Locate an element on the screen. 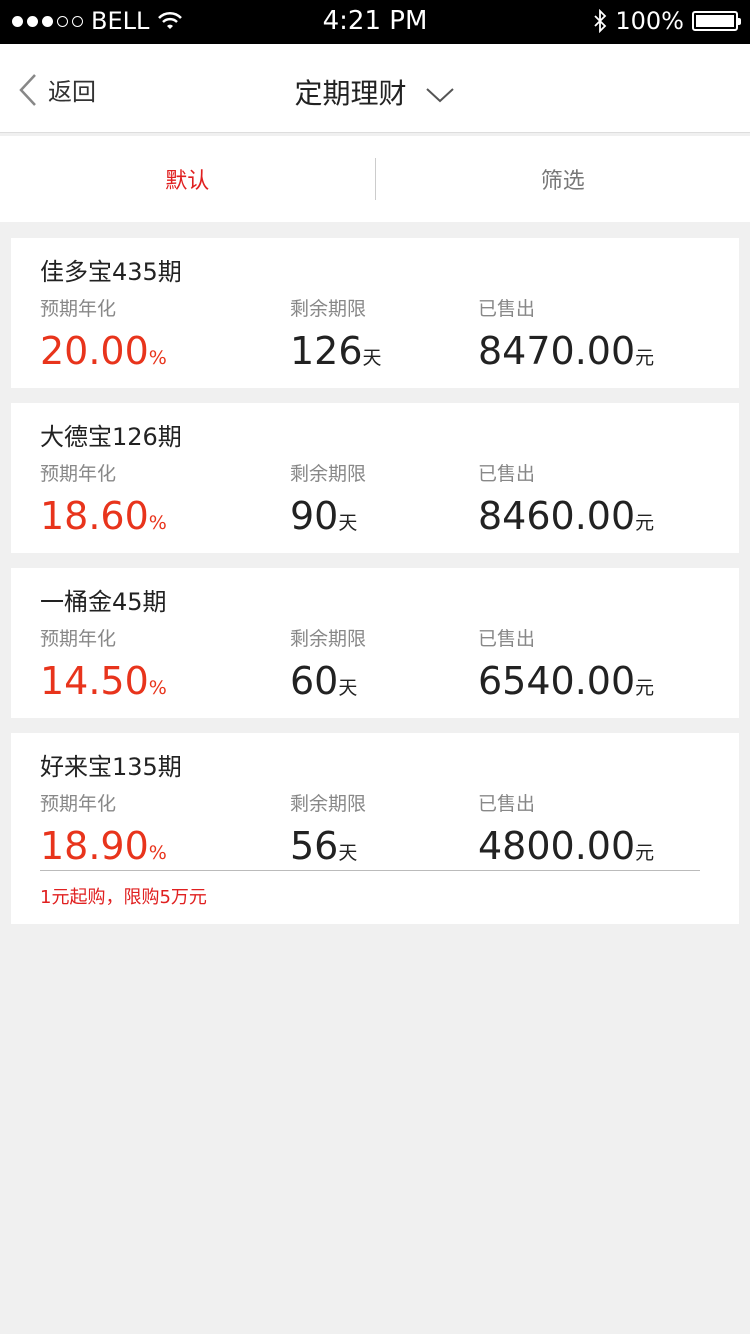  term-value: 56天 is located at coordinates (328, 849).